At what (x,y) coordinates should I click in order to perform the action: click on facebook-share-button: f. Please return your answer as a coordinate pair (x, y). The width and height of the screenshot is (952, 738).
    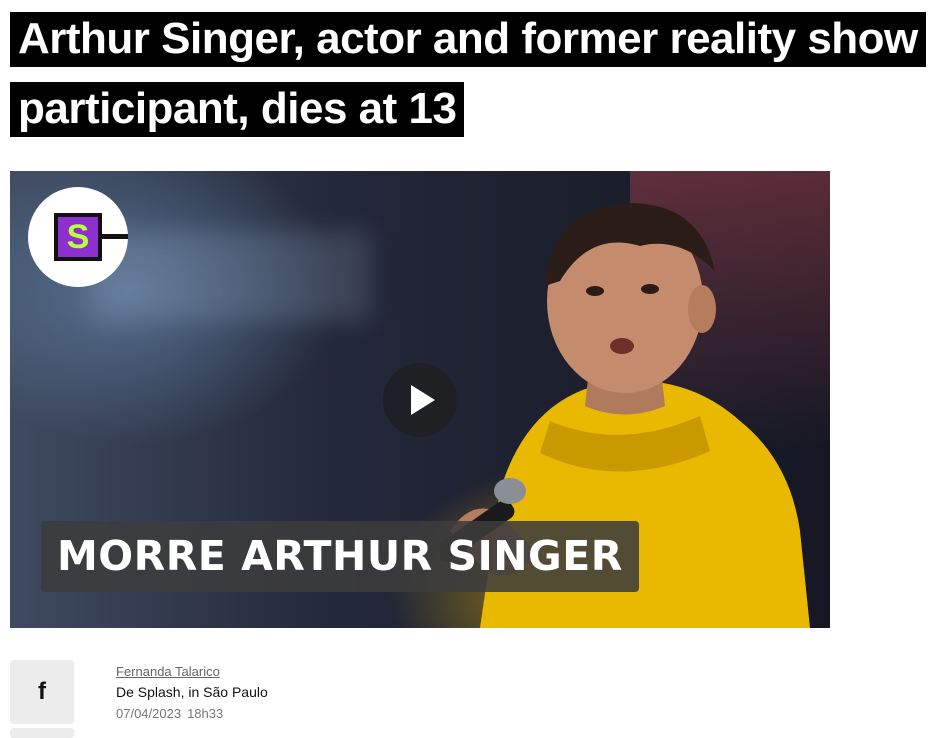
    Looking at the image, I should click on (42, 692).